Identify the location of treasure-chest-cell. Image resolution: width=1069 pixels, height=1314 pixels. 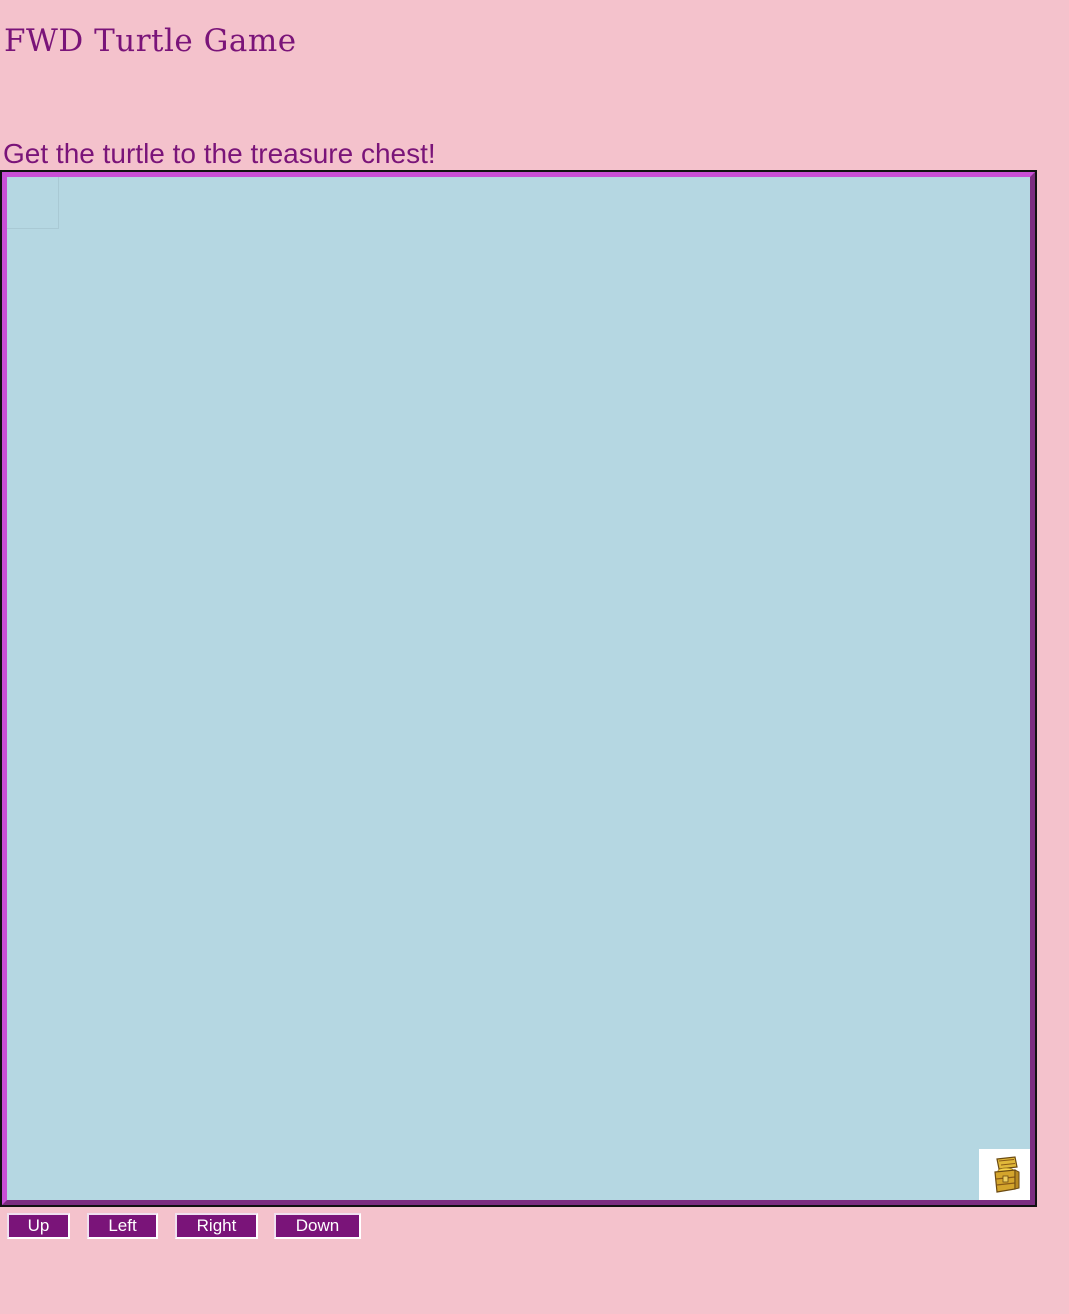
(1004, 1174).